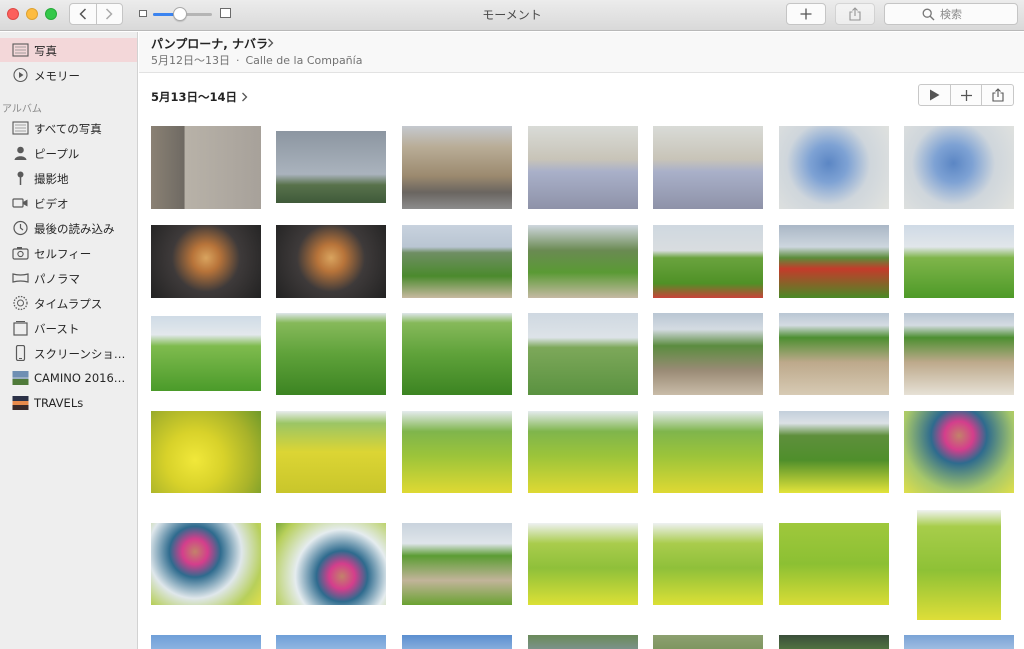  Describe the element at coordinates (512, 15) in the screenshot. I see `window-toolbar: モーメント 検索` at that location.